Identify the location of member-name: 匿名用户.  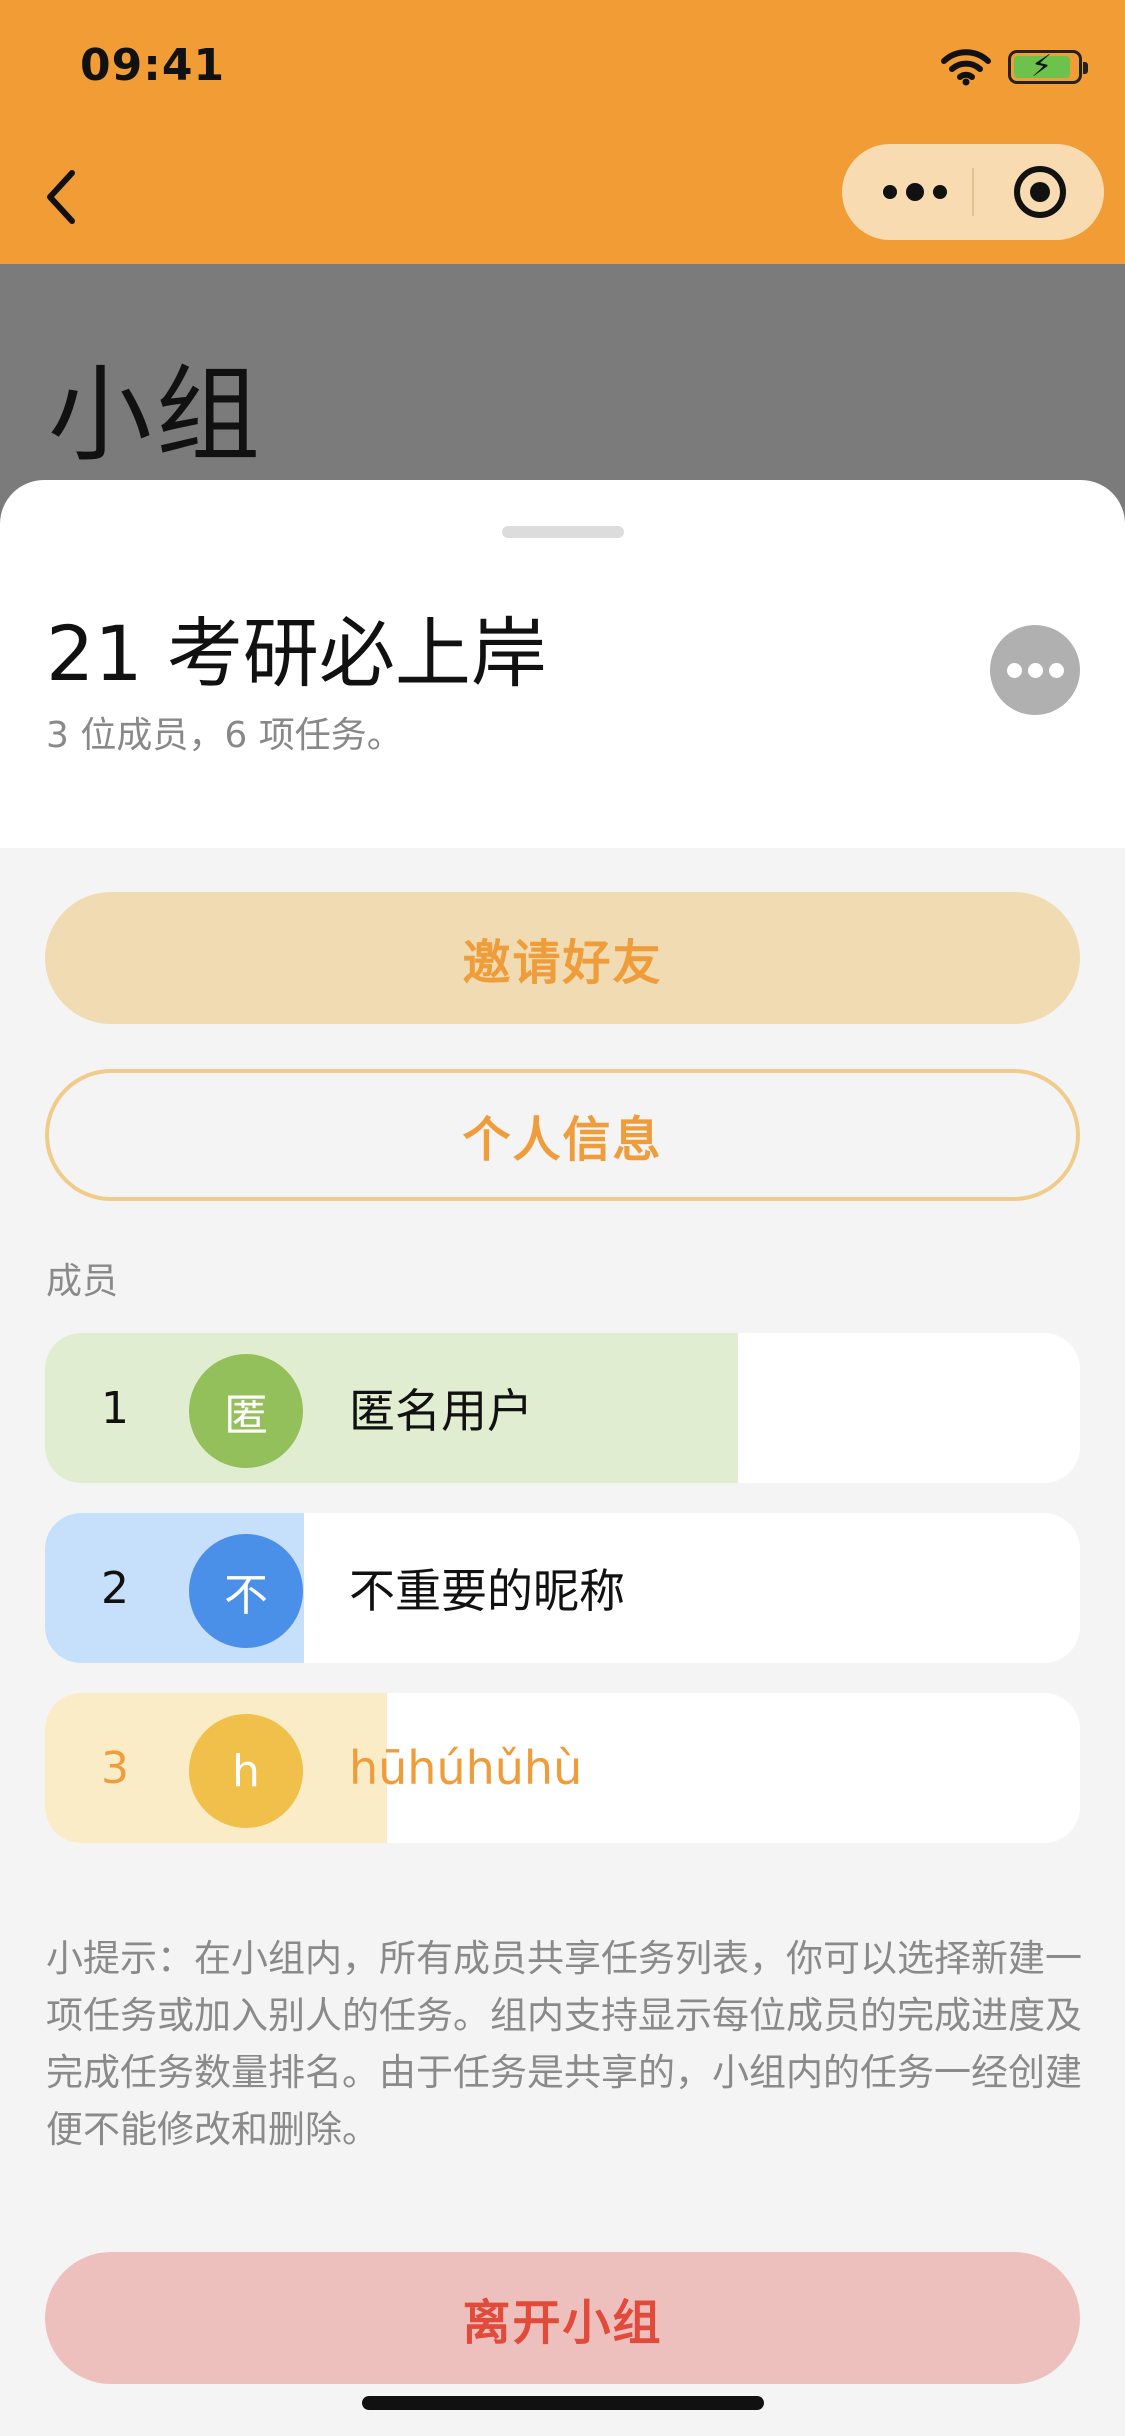
(441, 1411).